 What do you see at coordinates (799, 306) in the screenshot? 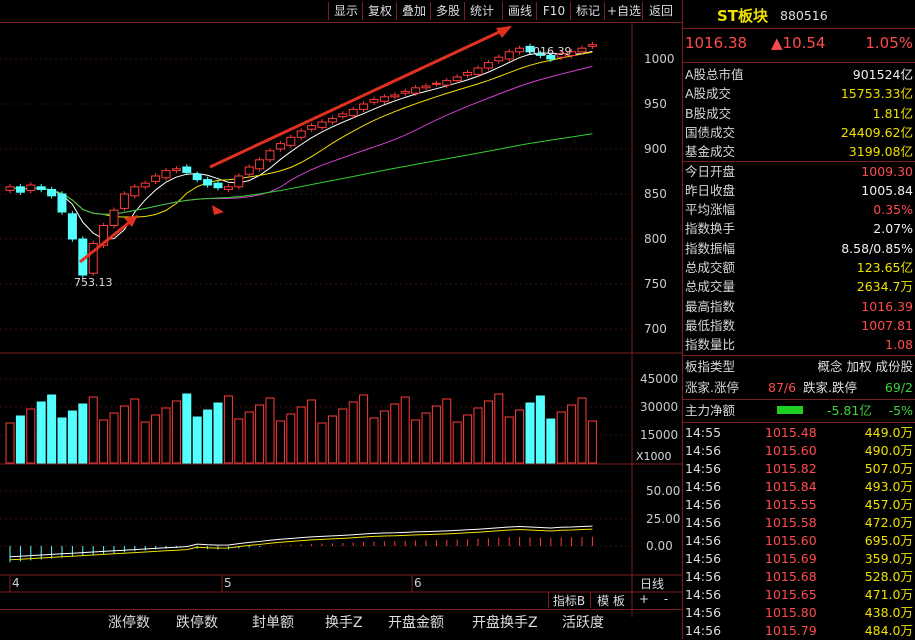
I see `stat-row: 最高指数 1016.39` at bounding box center [799, 306].